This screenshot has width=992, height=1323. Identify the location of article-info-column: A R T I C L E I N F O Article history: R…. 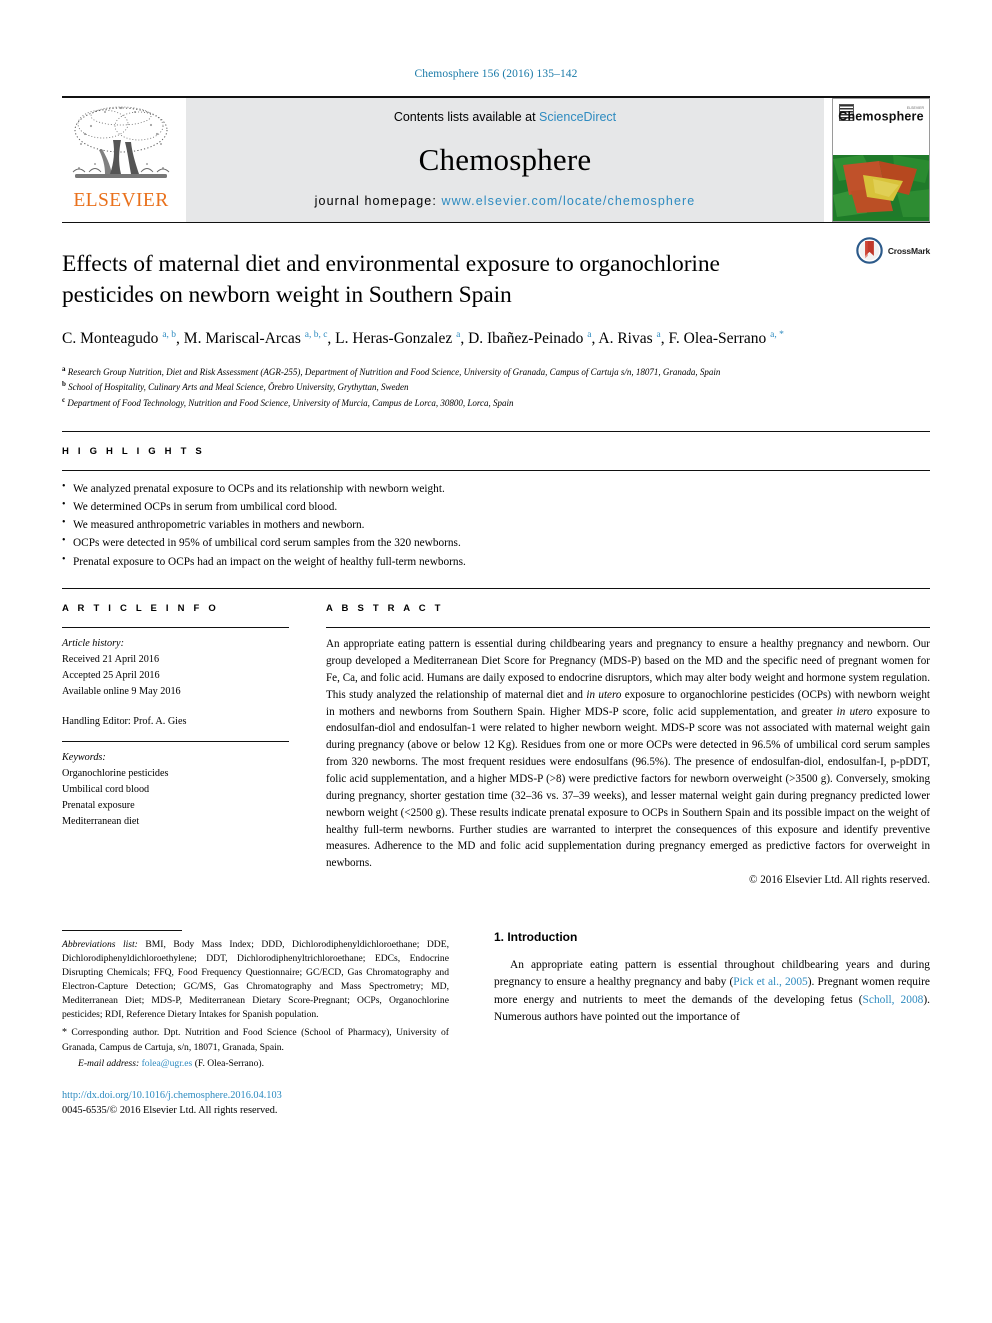
(183, 737).